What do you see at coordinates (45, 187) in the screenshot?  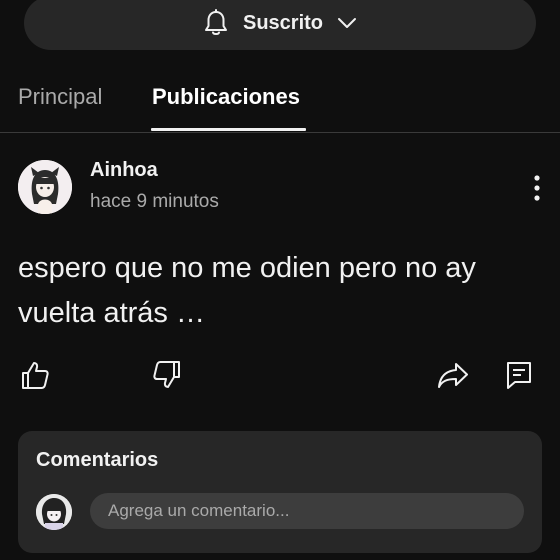 I see `author-avatar` at bounding box center [45, 187].